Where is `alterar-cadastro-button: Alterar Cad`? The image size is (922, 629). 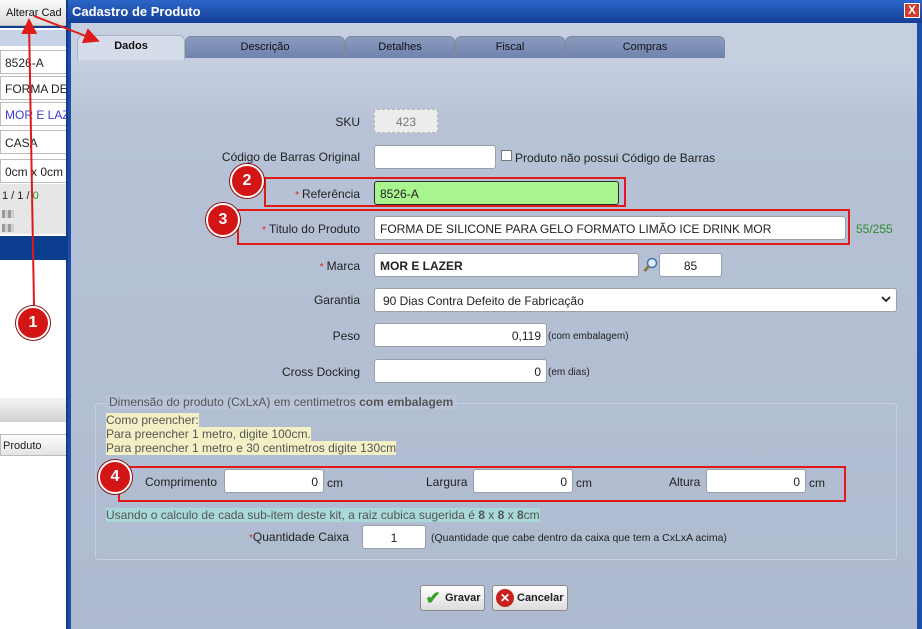 alterar-cadastro-button: Alterar Cad is located at coordinates (35, 13).